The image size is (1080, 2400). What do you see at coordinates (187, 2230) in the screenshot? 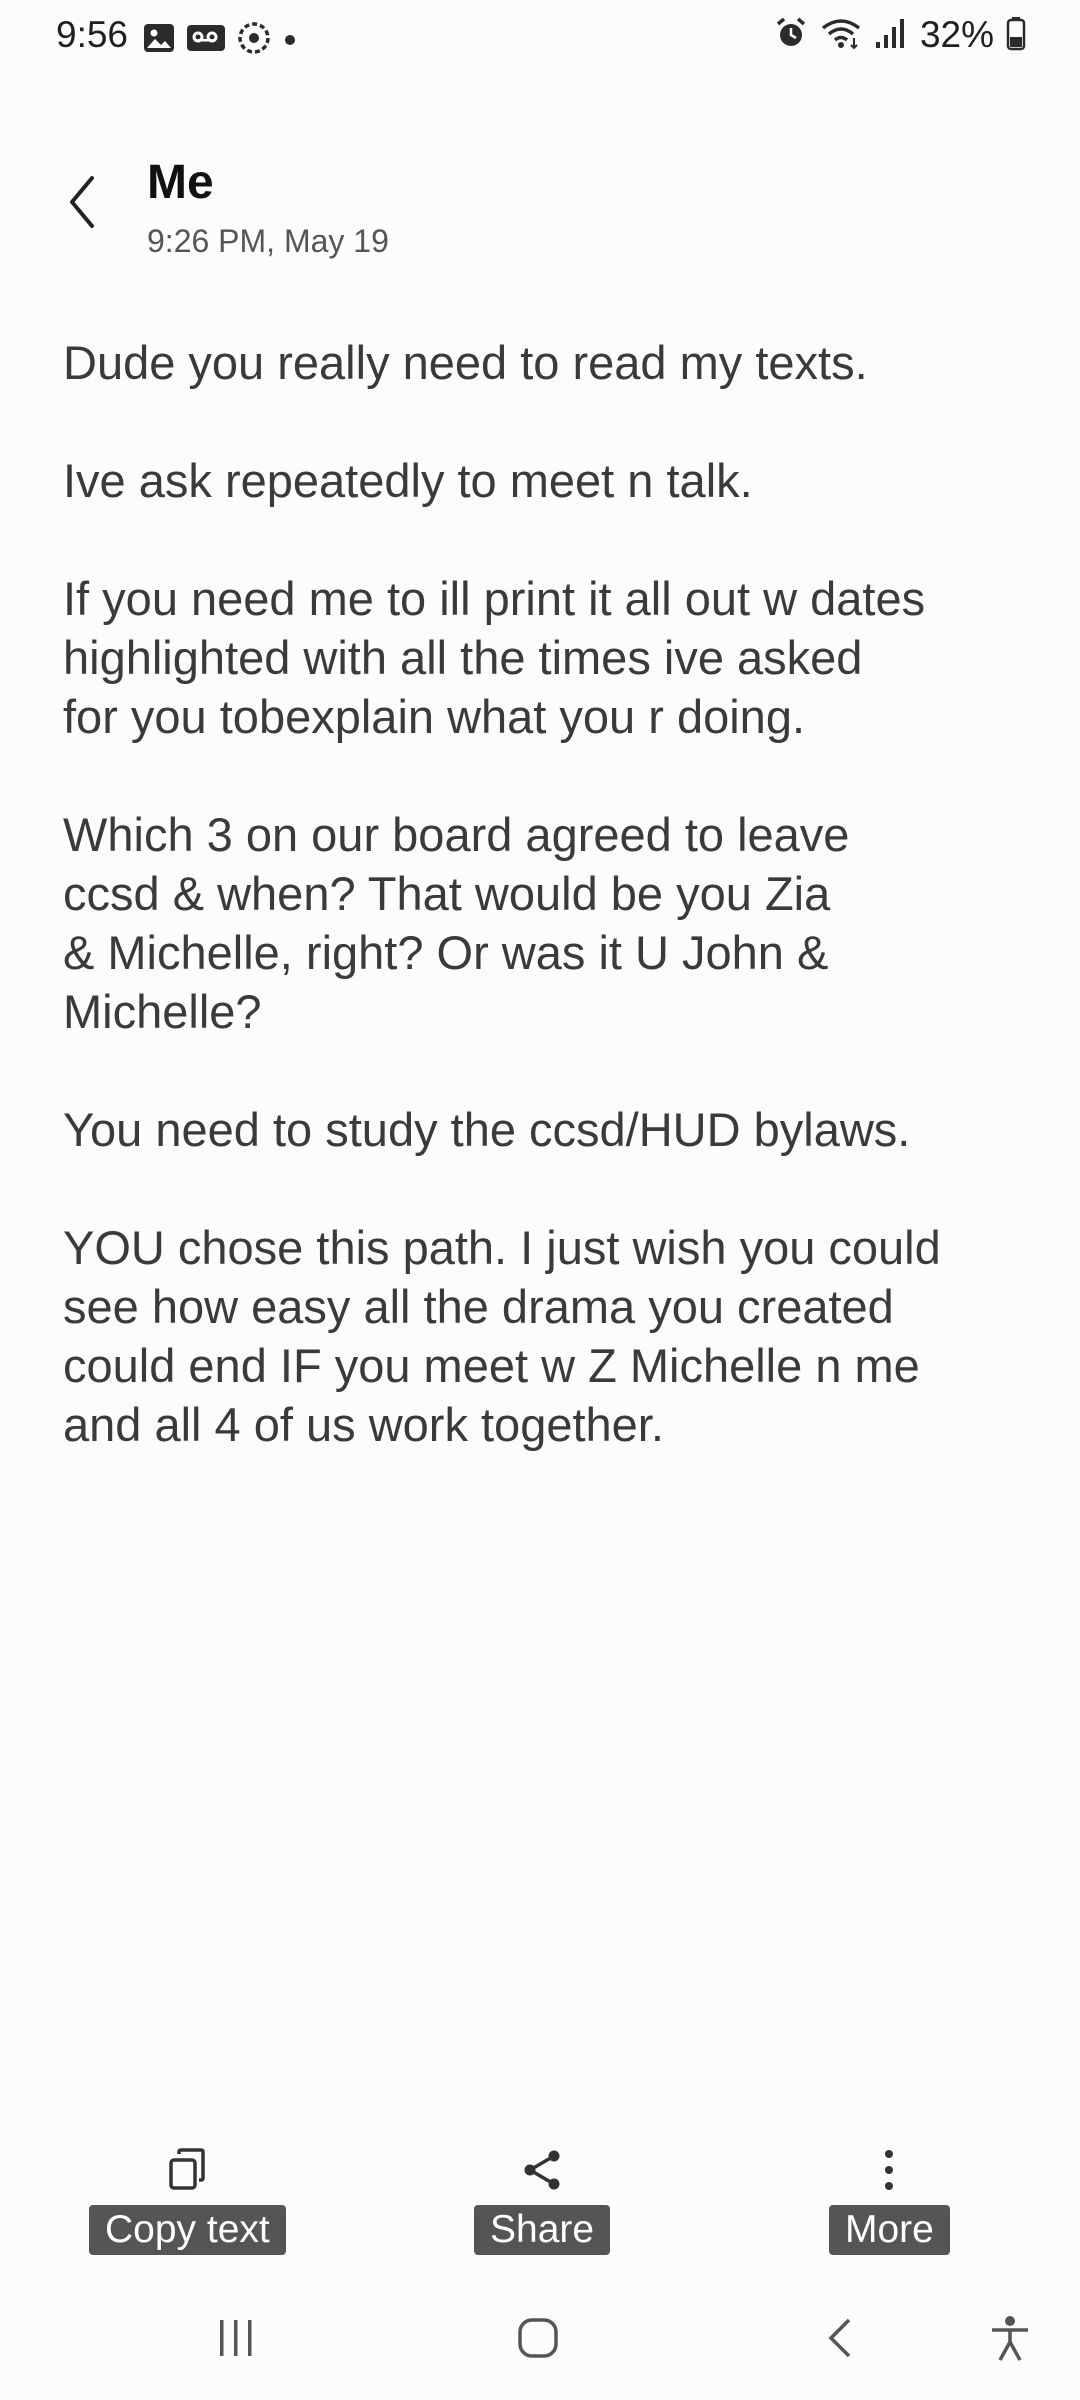
I see `copy-text-label: Copy text` at bounding box center [187, 2230].